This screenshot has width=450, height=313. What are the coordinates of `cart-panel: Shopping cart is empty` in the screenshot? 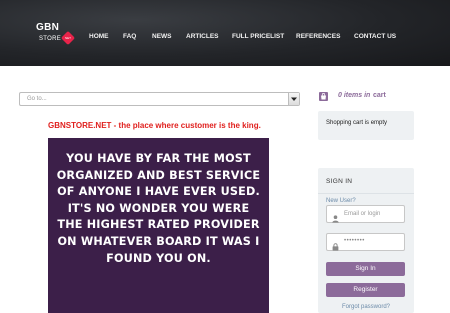 It's located at (366, 125).